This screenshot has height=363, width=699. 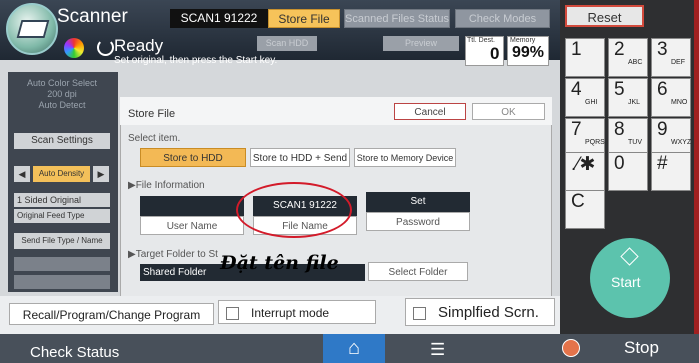 What do you see at coordinates (430, 111) in the screenshot?
I see `cancel-button: Cancel` at bounding box center [430, 111].